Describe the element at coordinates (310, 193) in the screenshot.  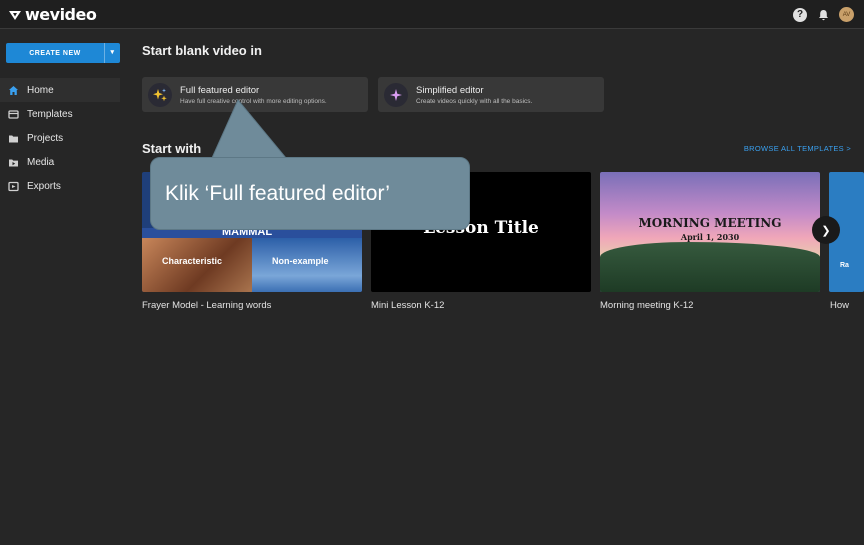
I see `instruction-callout: Klik ‘Full featured editor’` at that location.